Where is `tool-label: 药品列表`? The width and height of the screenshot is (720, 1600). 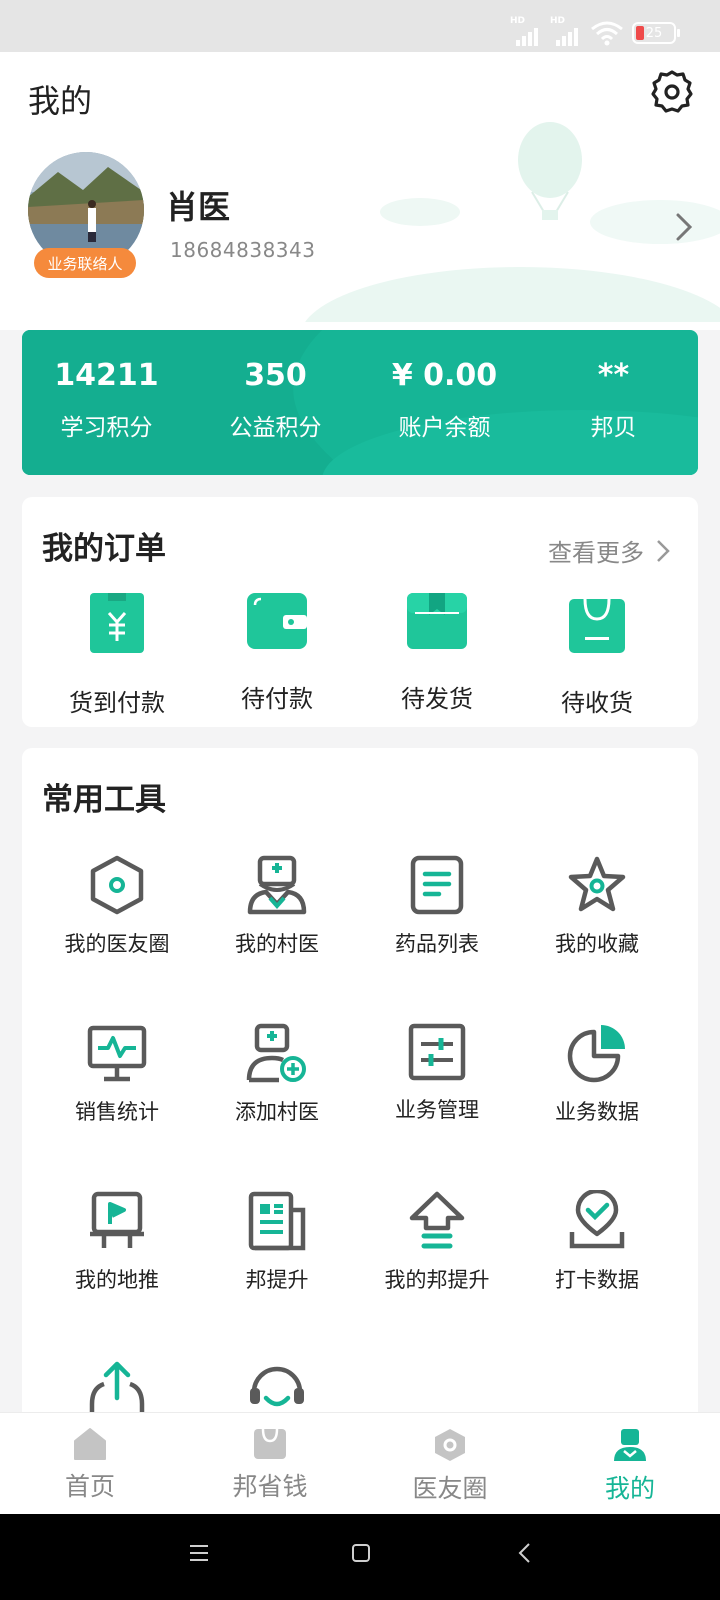 tool-label: 药品列表 is located at coordinates (437, 944).